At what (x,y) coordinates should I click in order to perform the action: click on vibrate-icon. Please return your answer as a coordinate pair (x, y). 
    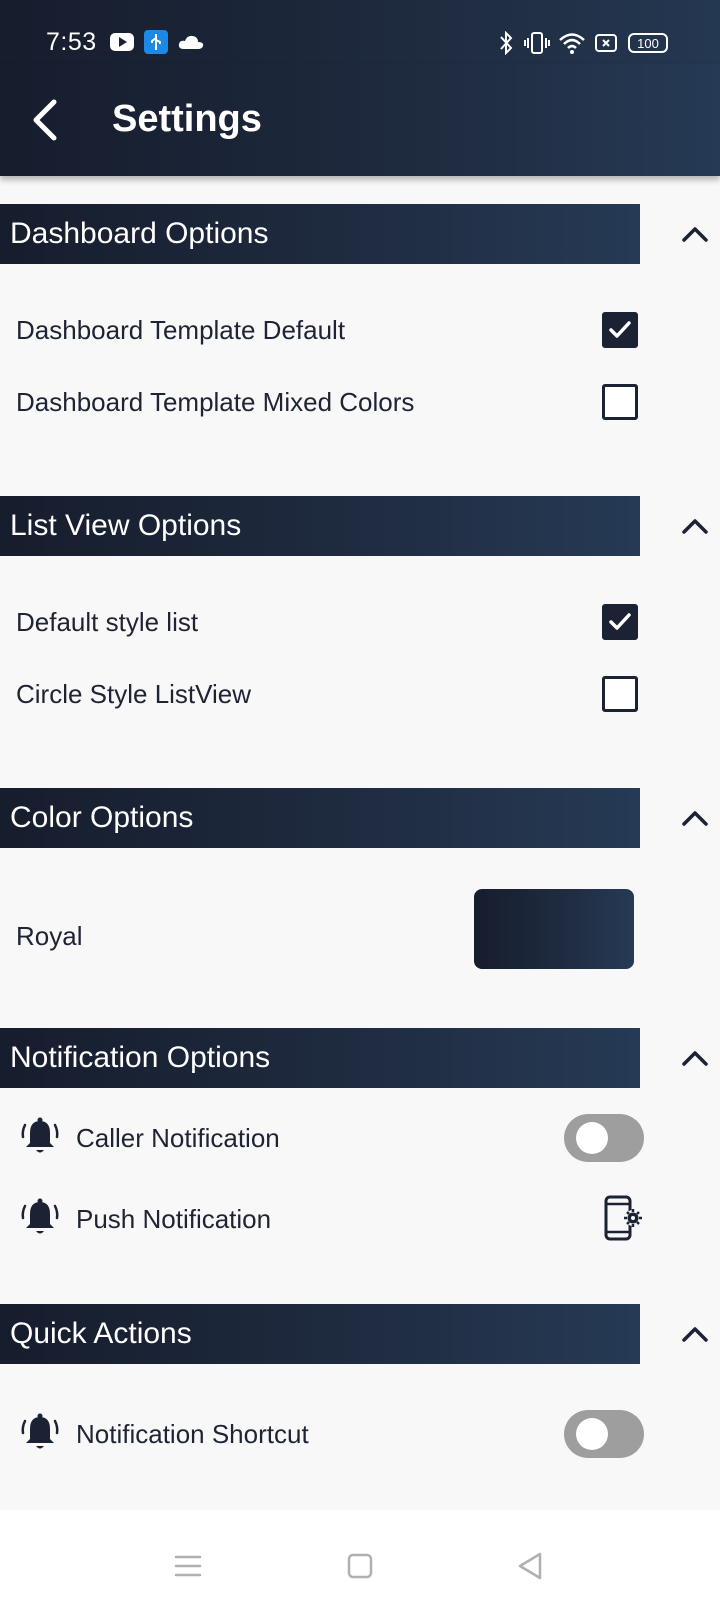
    Looking at the image, I should click on (537, 43).